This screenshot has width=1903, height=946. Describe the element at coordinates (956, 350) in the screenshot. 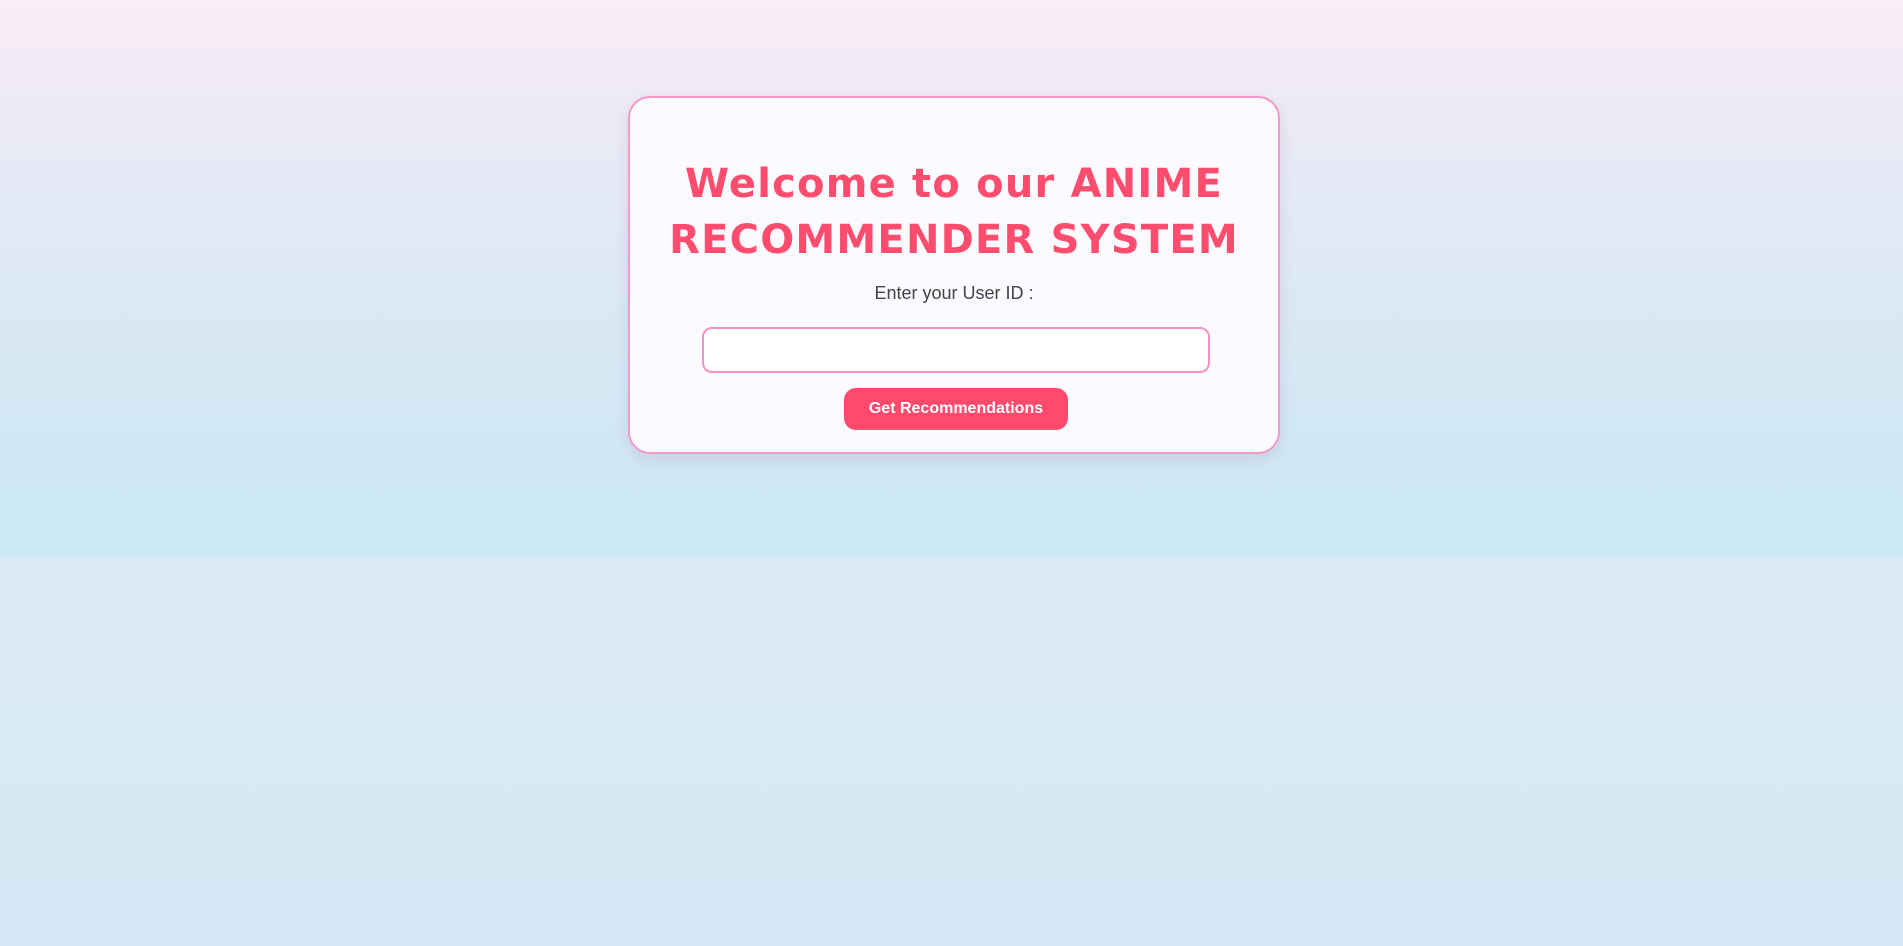

I see `user-id-input` at that location.